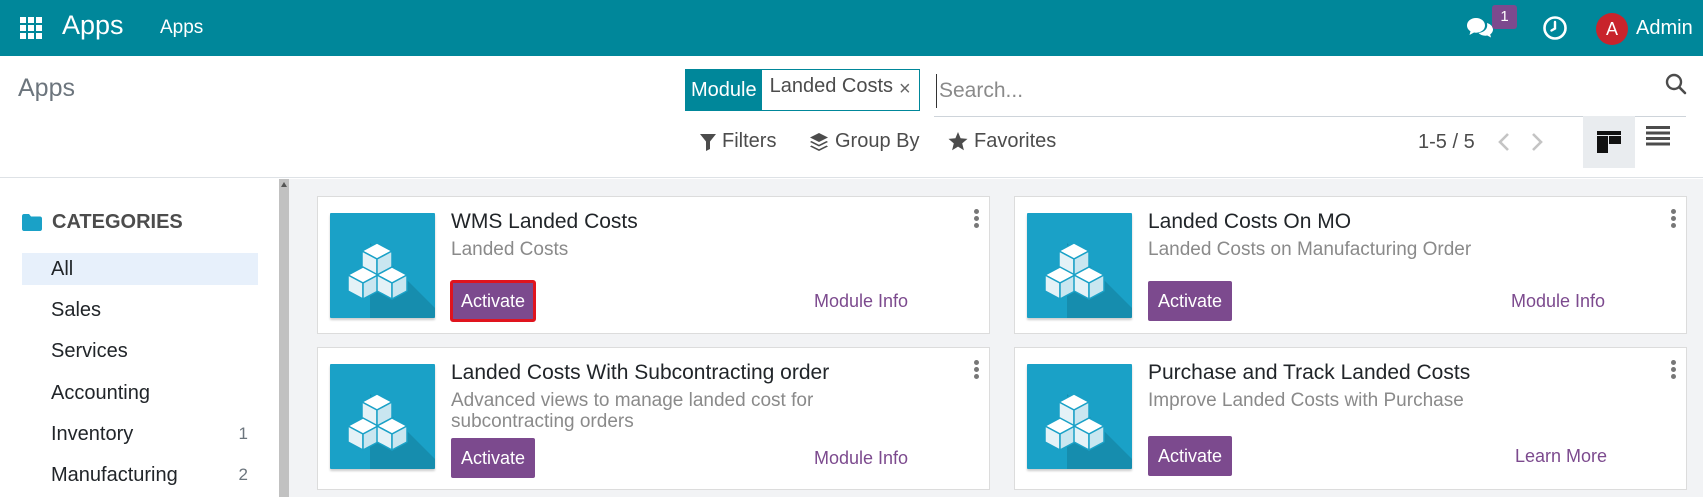  I want to click on chevron-left-icon, so click(1504, 142).